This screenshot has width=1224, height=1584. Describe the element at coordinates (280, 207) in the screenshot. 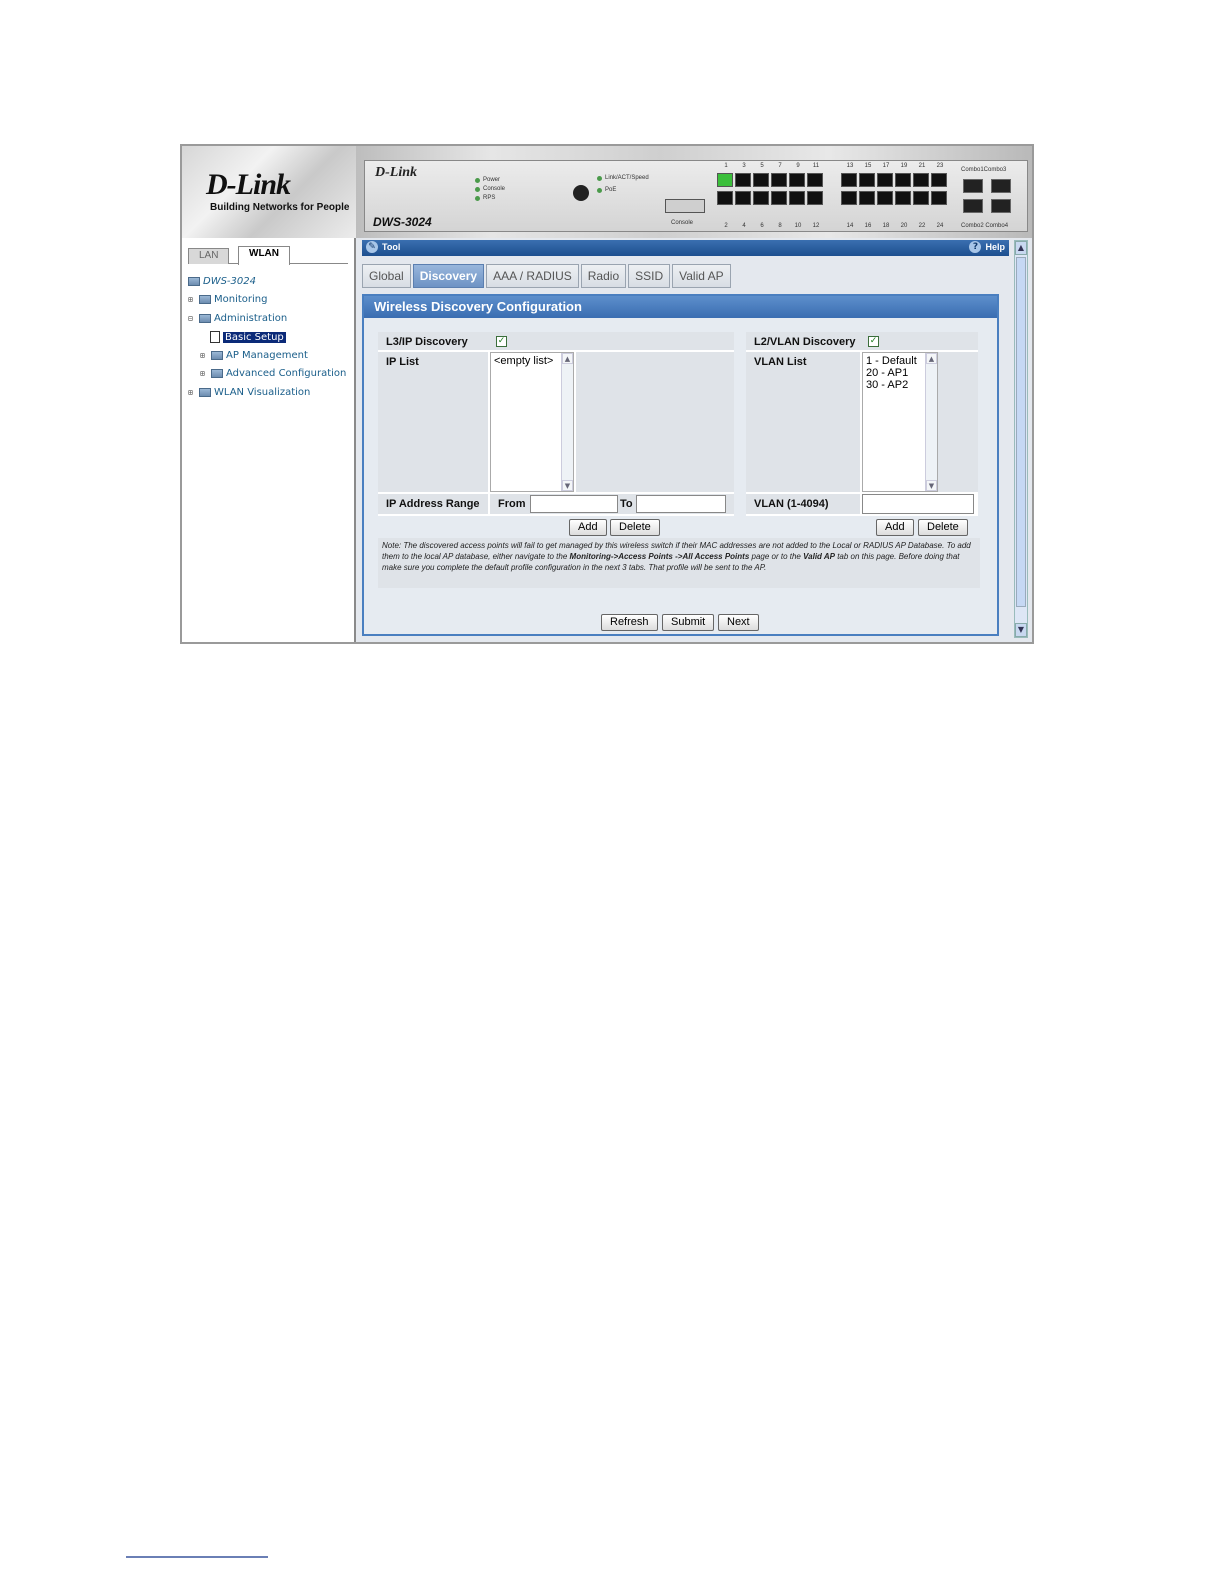

I see `logo-tagline: Building Networks for People` at that location.